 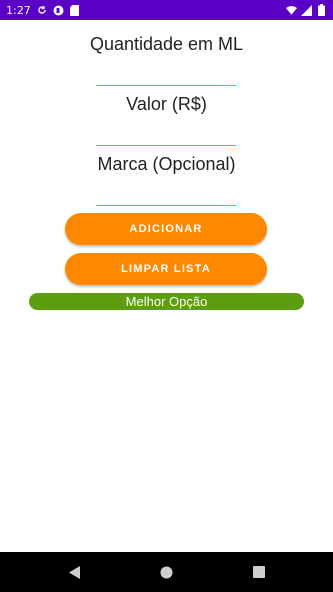 What do you see at coordinates (166, 229) in the screenshot?
I see `add-button: ADICIONAR` at bounding box center [166, 229].